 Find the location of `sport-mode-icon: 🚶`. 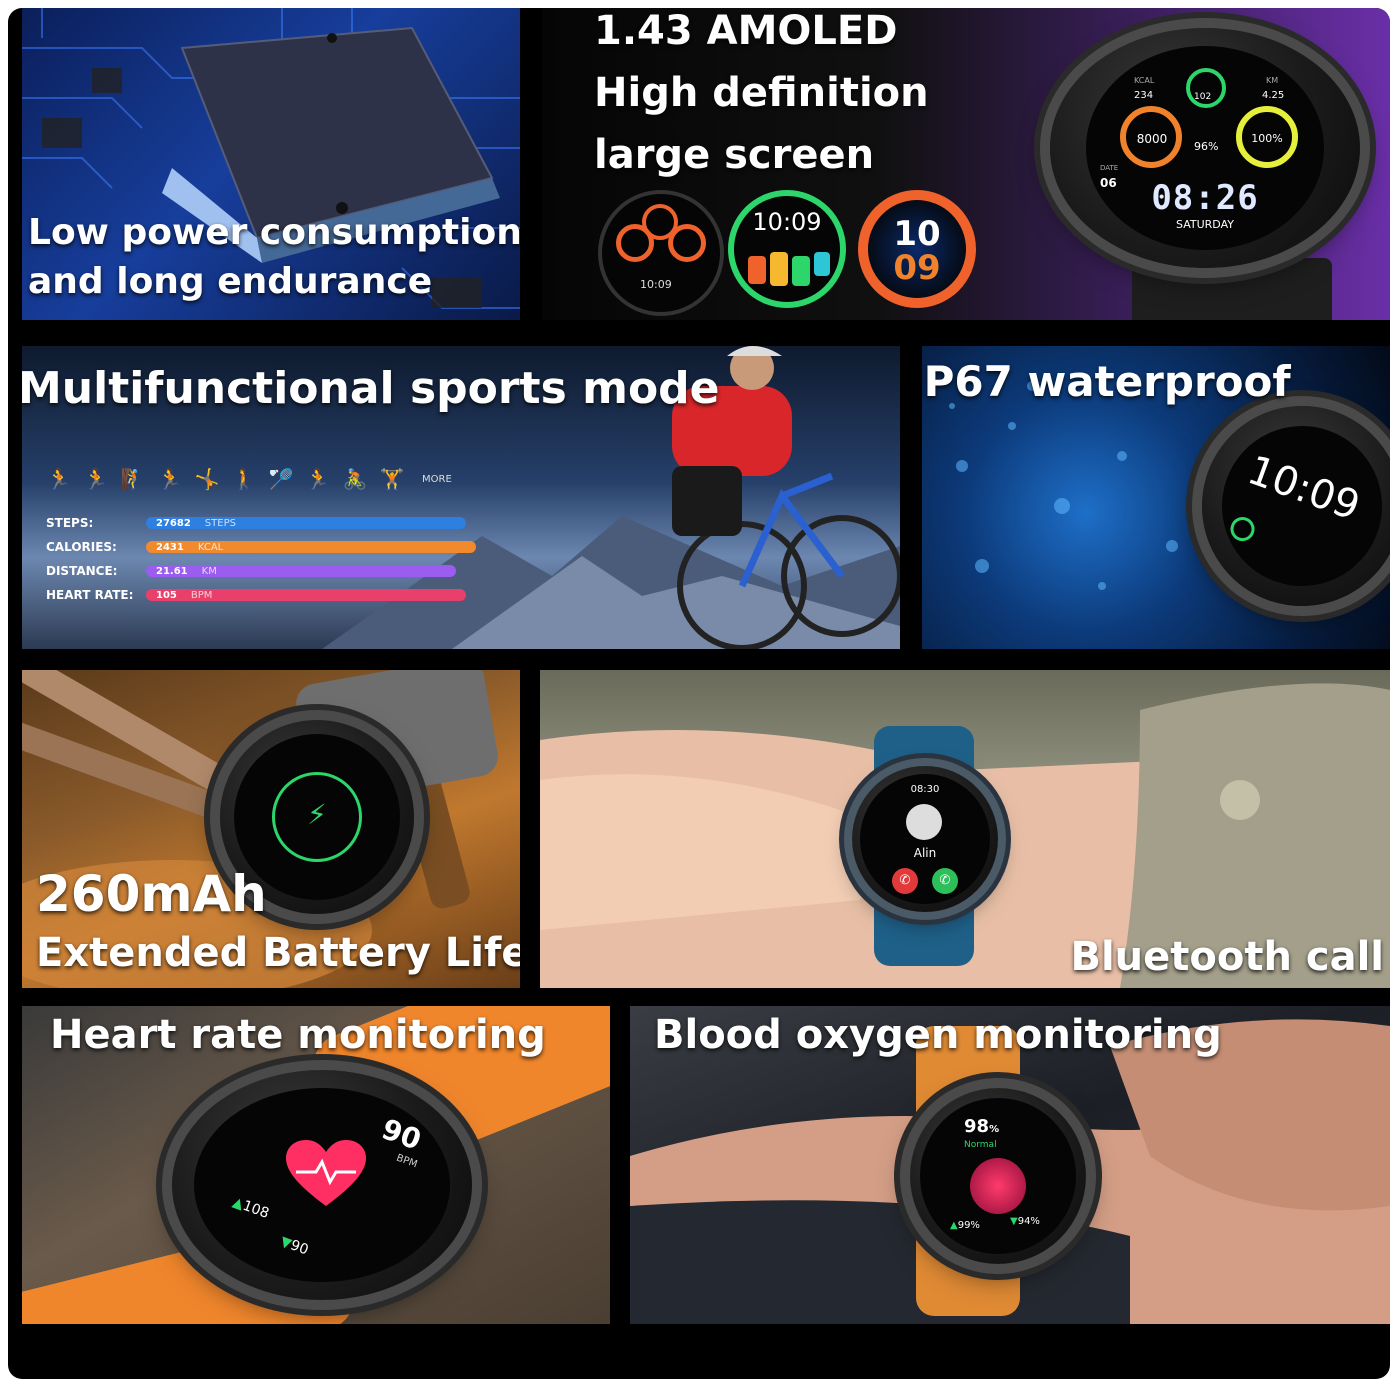

sport-mode-icon: 🚶 is located at coordinates (244, 479).